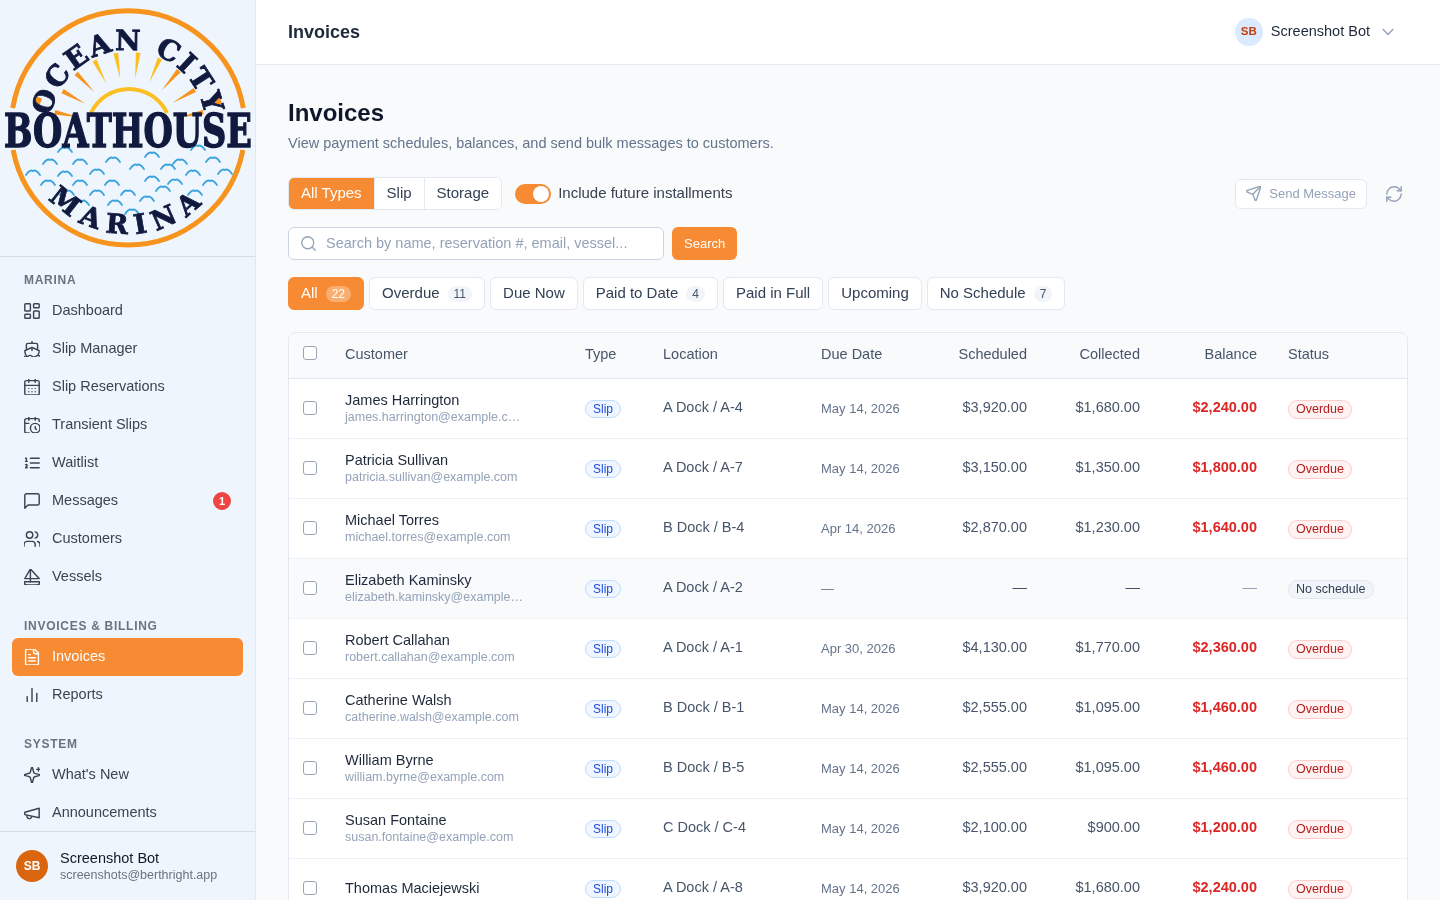  What do you see at coordinates (994, 767) in the screenshot?
I see `scheduled-amount: $2,555.00` at bounding box center [994, 767].